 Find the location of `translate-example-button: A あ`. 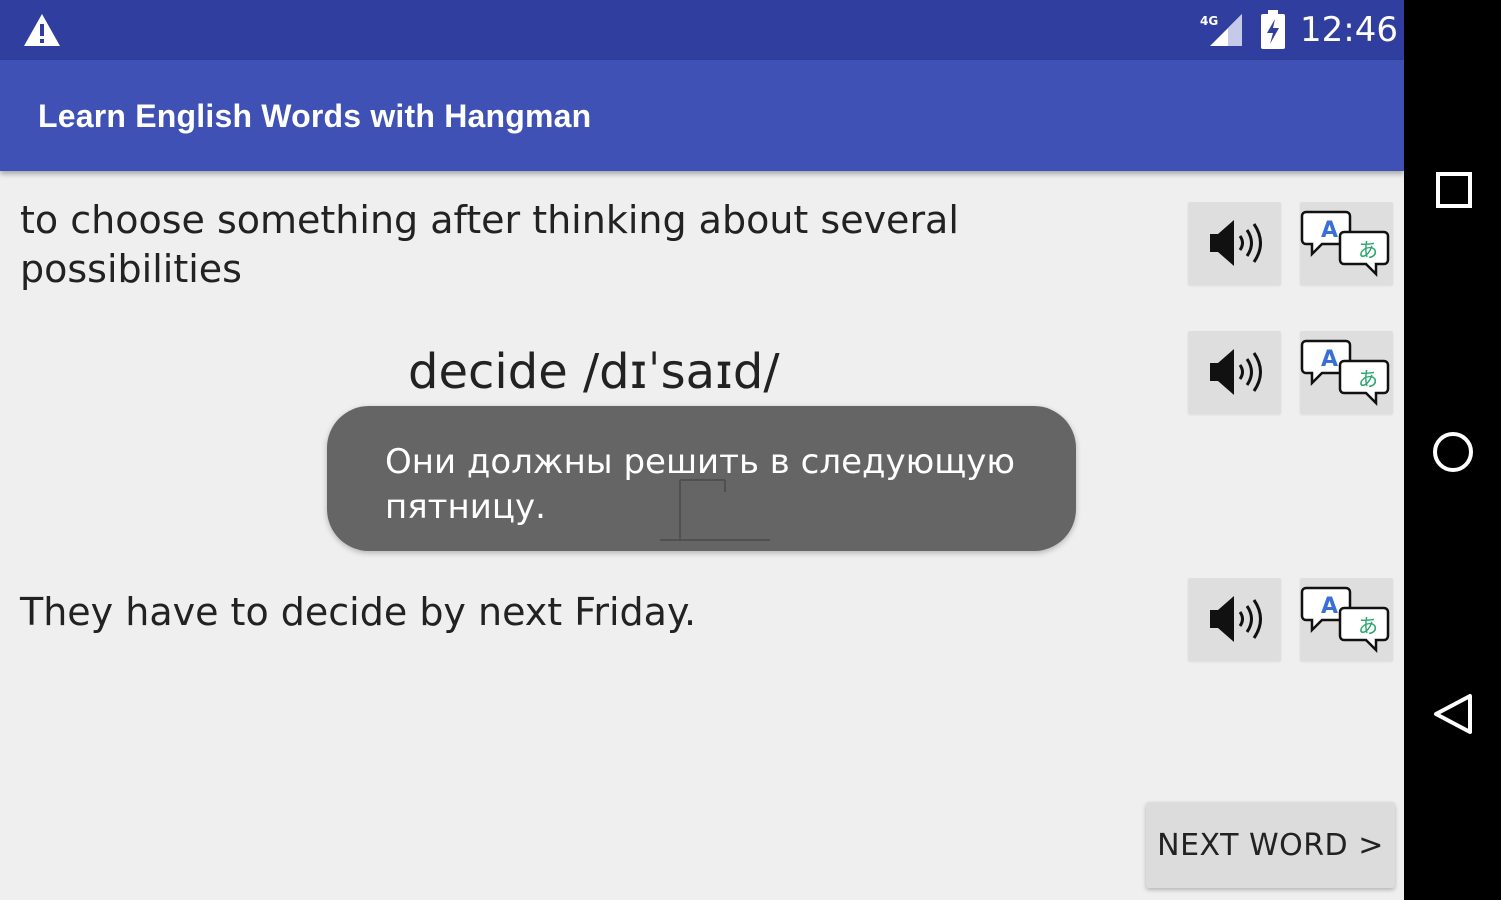

translate-example-button: A あ is located at coordinates (1346, 619).